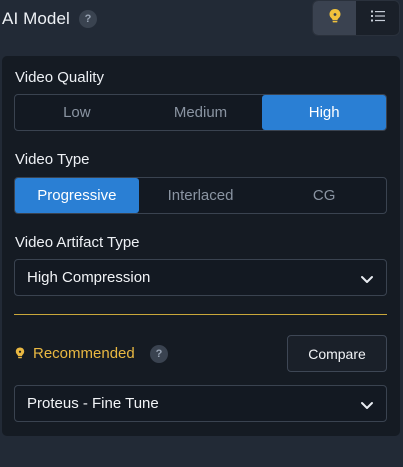 The image size is (403, 467). What do you see at coordinates (36, 18) in the screenshot?
I see `page-title: AI Model` at bounding box center [36, 18].